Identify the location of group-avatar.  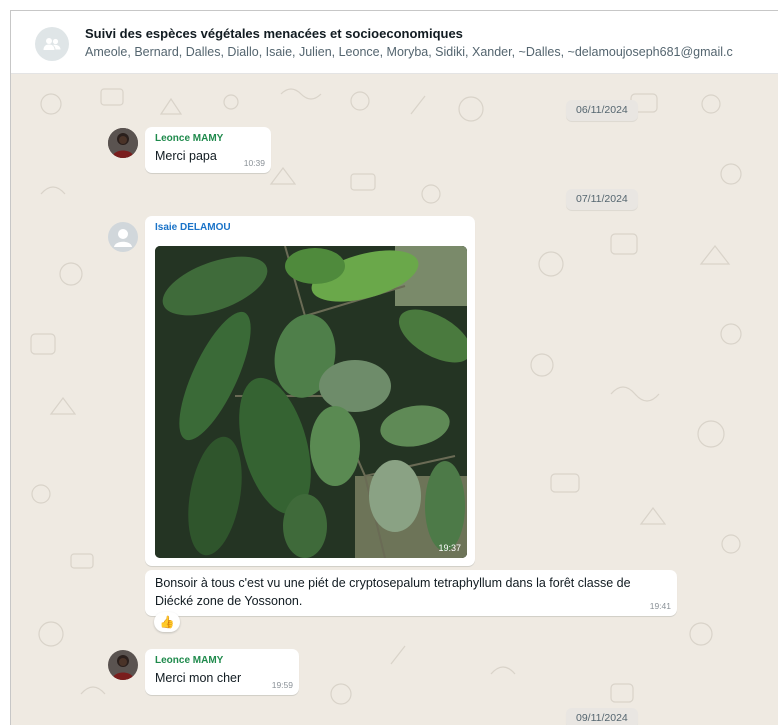
(52, 44).